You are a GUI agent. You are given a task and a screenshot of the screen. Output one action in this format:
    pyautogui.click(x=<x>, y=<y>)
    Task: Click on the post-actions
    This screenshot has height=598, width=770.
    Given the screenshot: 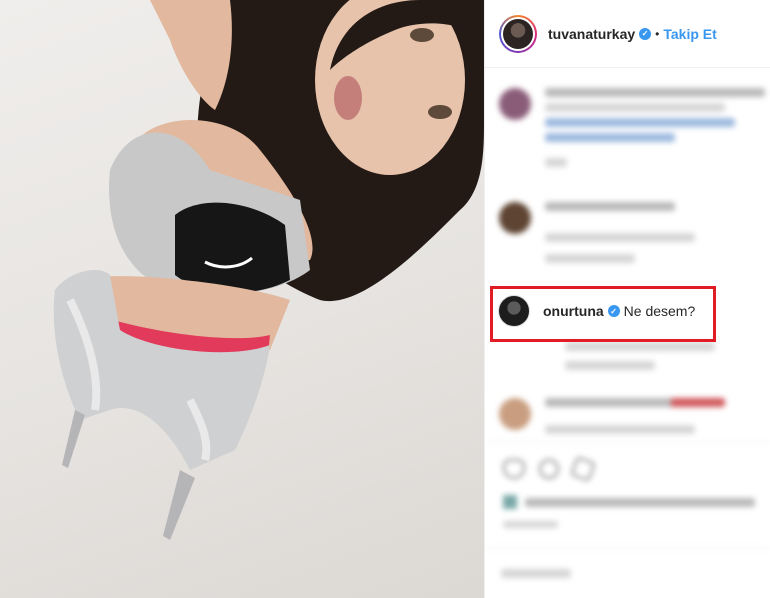 What is the action you would take?
    pyautogui.click(x=627, y=495)
    